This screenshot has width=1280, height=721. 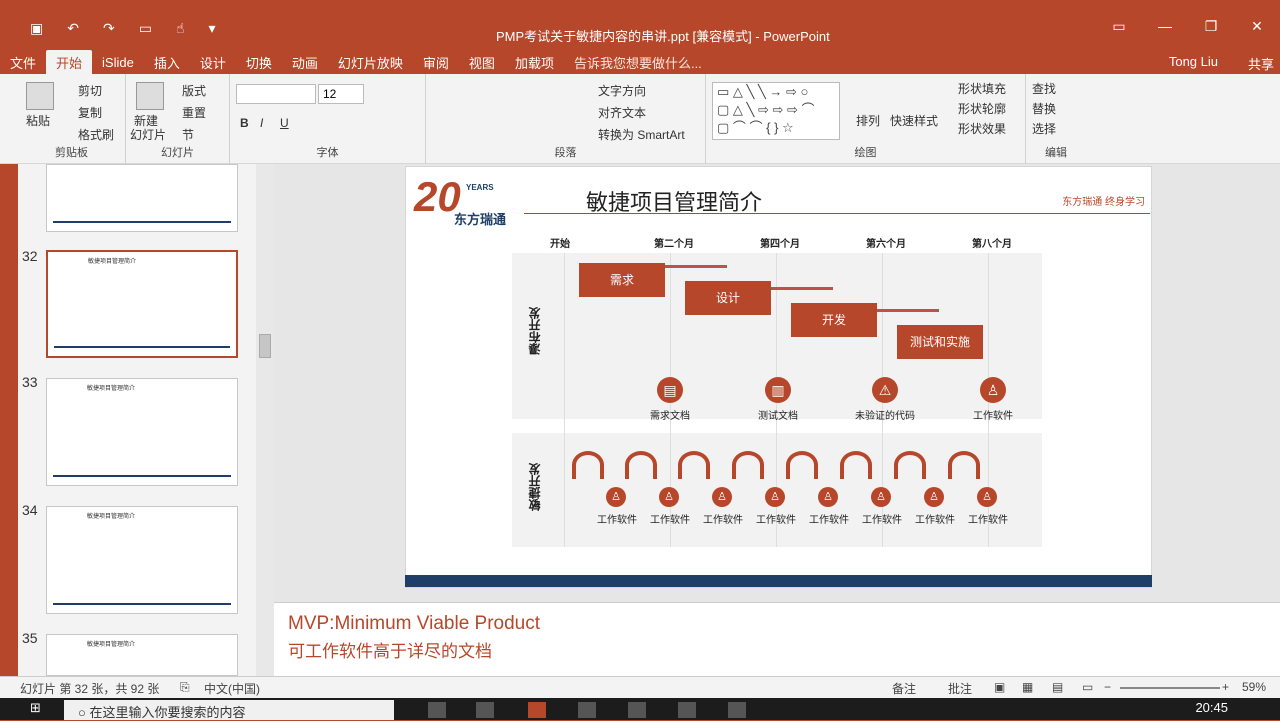 What do you see at coordinates (622, 90) in the screenshot?
I see `text-direction-button: 文字方向` at bounding box center [622, 90].